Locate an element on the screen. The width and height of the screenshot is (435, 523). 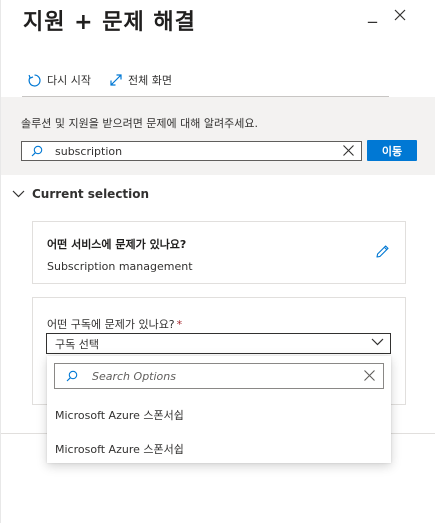
current-selection-header: Current selection is located at coordinates (91, 194).